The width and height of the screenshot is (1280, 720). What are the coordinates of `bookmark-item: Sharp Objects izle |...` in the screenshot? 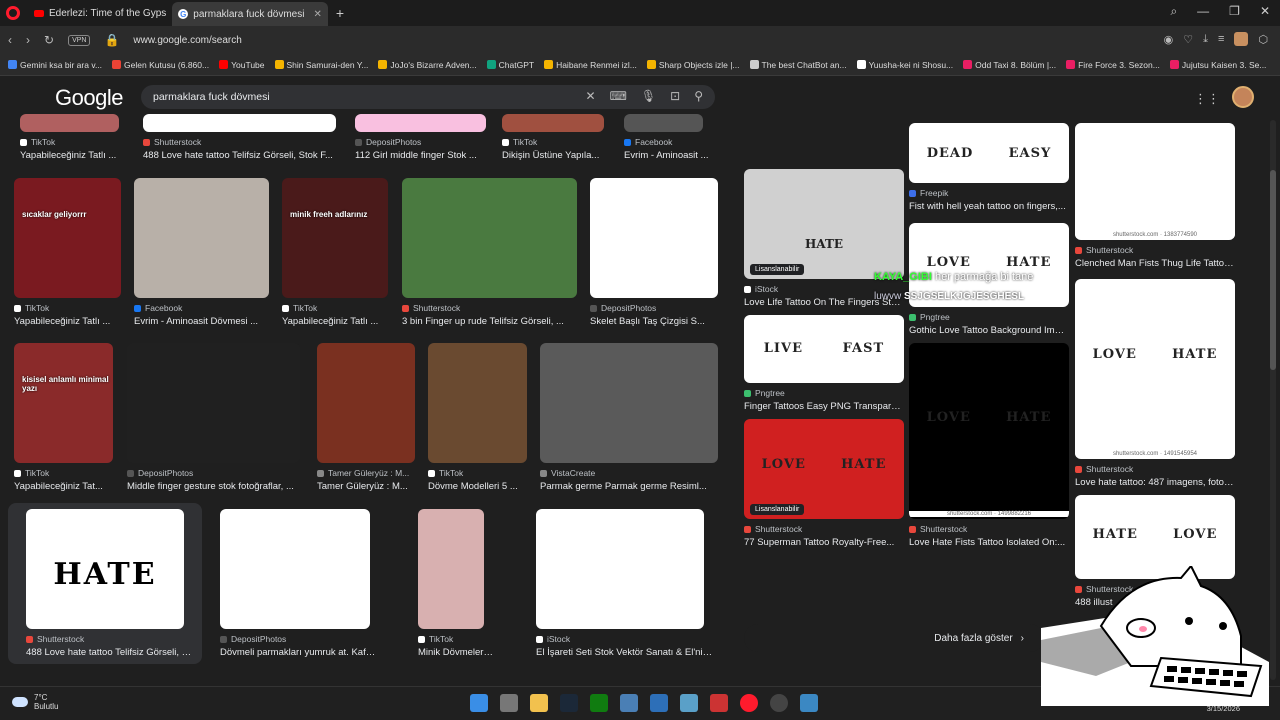 It's located at (693, 65).